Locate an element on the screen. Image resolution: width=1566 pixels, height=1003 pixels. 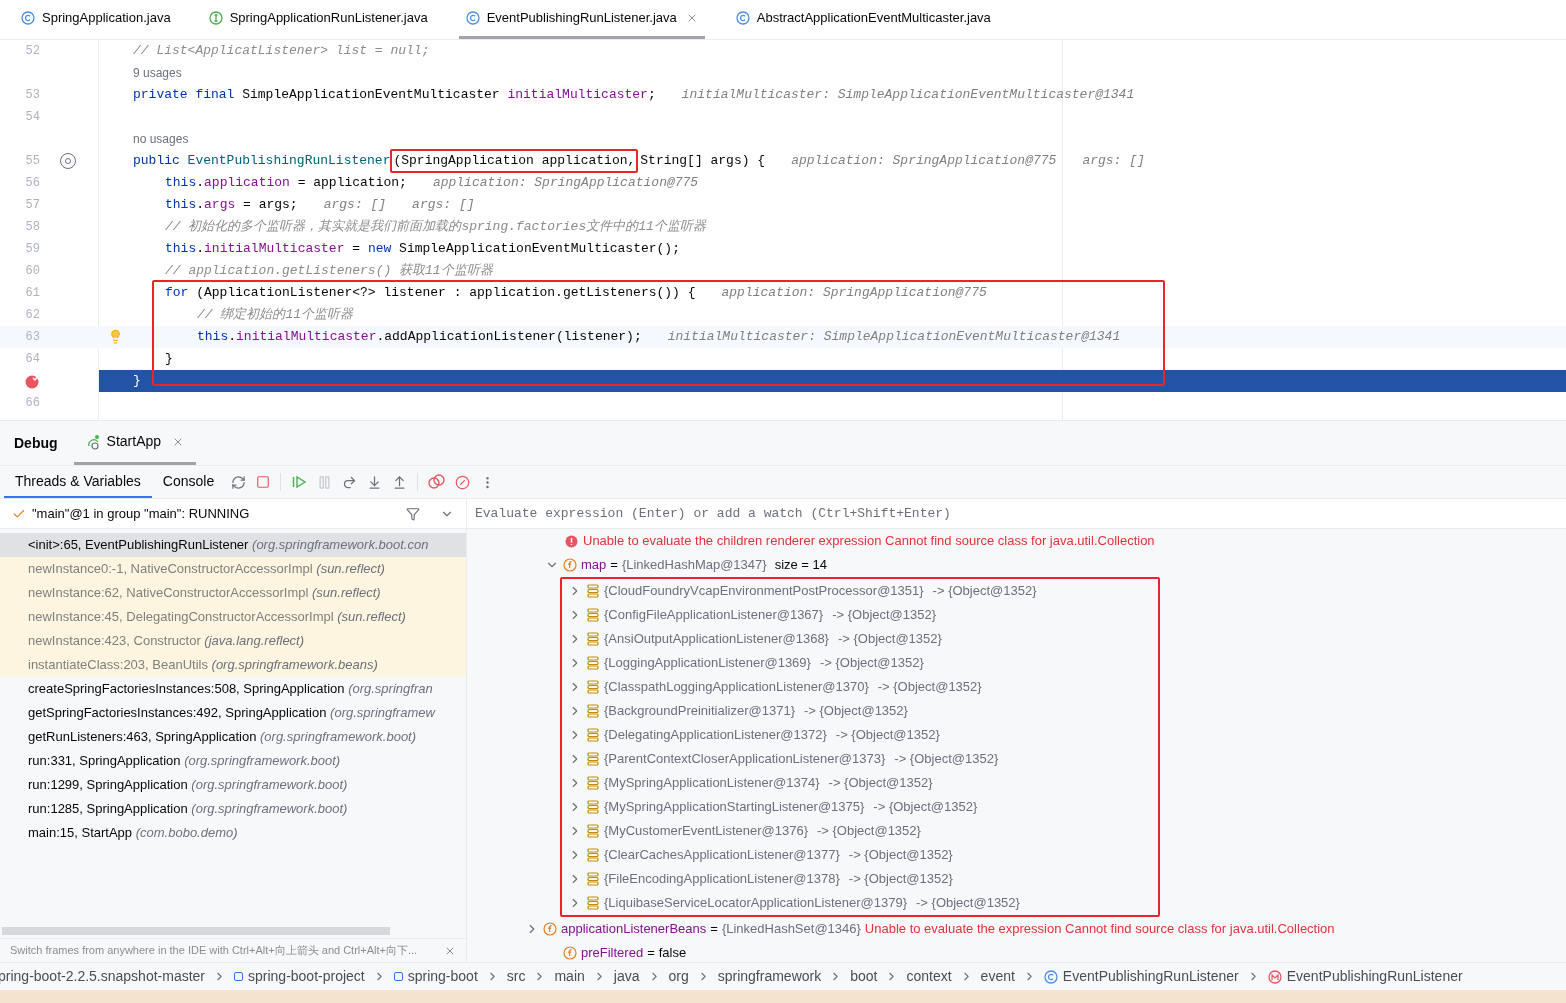
stack-frame: newInstance:423, Constructor (java.lang.reflect) is located at coordinates (233, 641).